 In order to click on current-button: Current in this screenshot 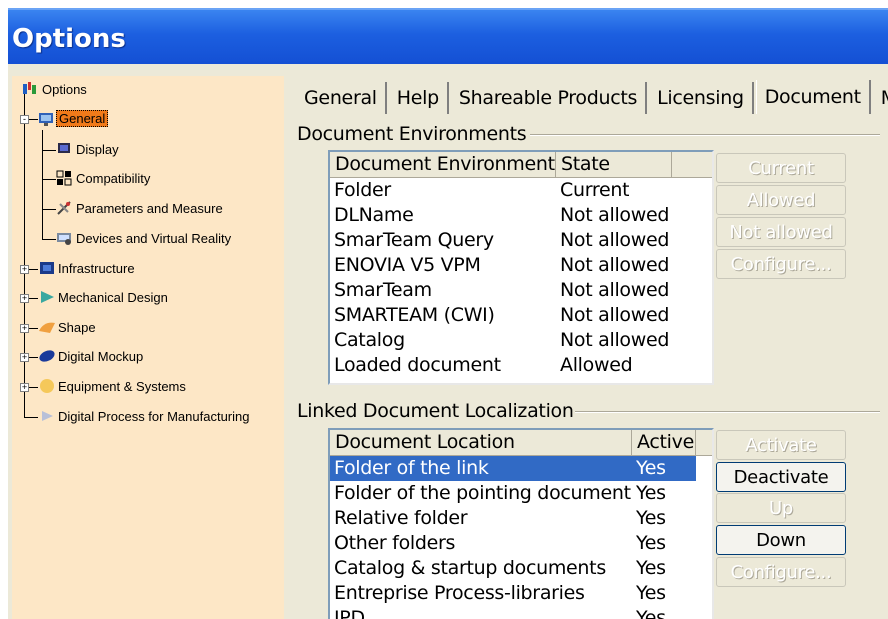, I will do `click(781, 168)`.